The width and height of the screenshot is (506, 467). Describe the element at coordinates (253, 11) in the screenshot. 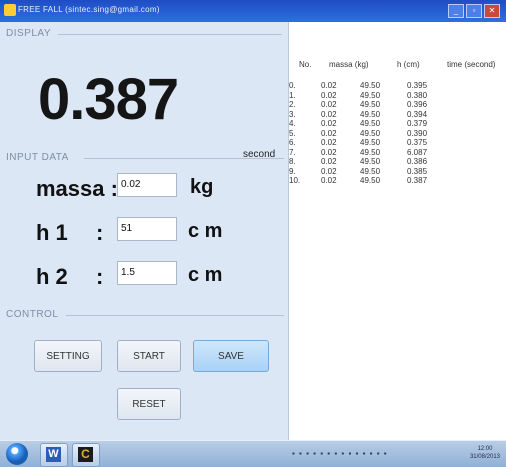

I see `title-bar: FREE FALL (sintec.sing@gmail.com) _ ▫ ✕` at that location.